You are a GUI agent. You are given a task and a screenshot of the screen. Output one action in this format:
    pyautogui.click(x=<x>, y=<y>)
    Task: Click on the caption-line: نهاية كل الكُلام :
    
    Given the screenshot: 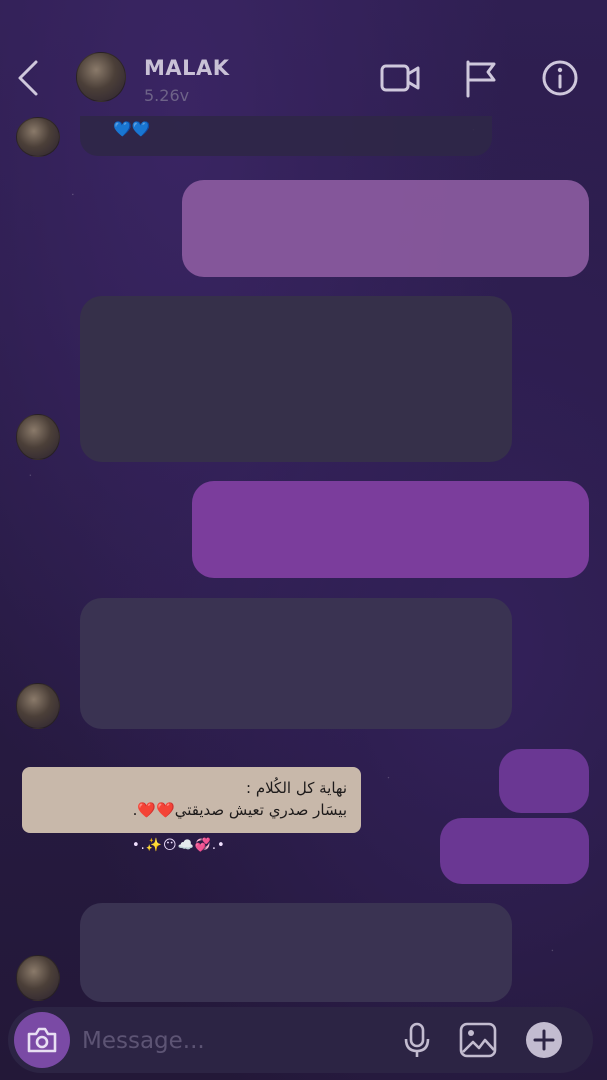 What is the action you would take?
    pyautogui.click(x=296, y=788)
    